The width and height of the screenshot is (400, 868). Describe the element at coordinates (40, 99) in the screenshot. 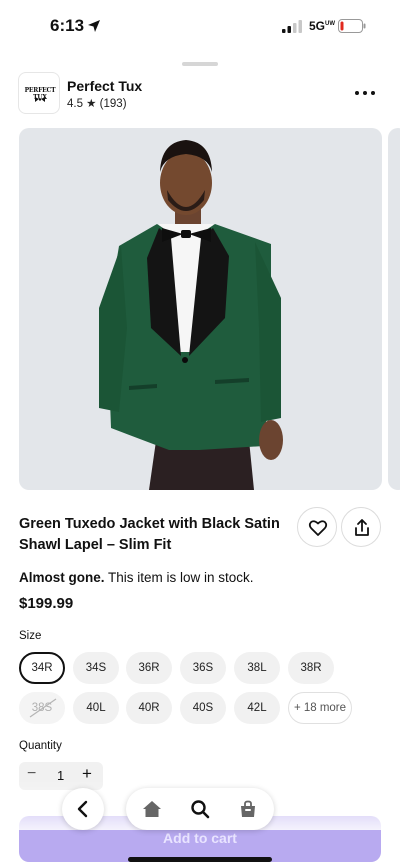

I see `bow-tie-icon` at that location.